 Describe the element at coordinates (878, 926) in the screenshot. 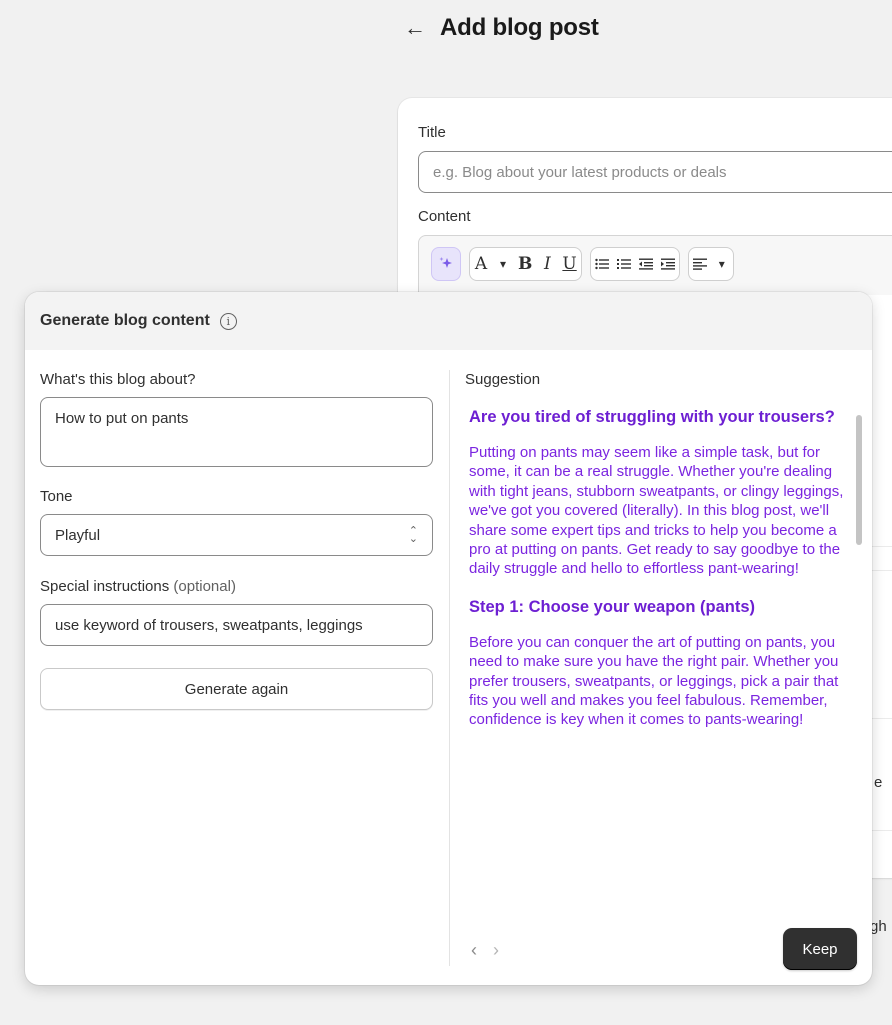

I see `partial-text: gh` at that location.